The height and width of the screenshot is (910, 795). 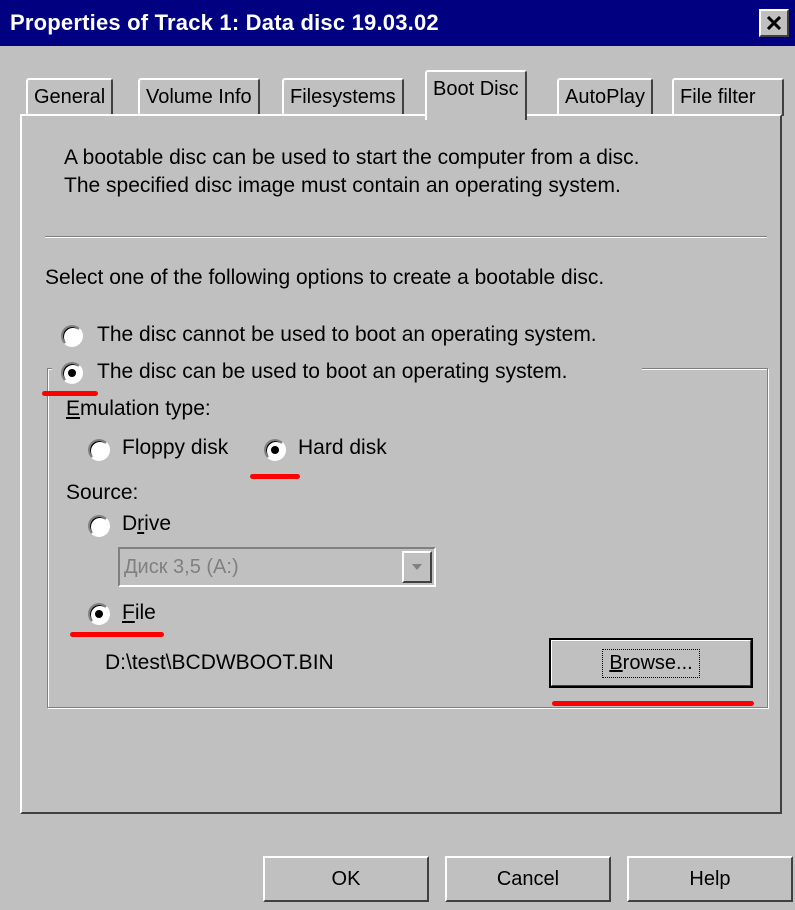 I want to click on tab-filesystems: Filesystems, so click(x=343, y=97).